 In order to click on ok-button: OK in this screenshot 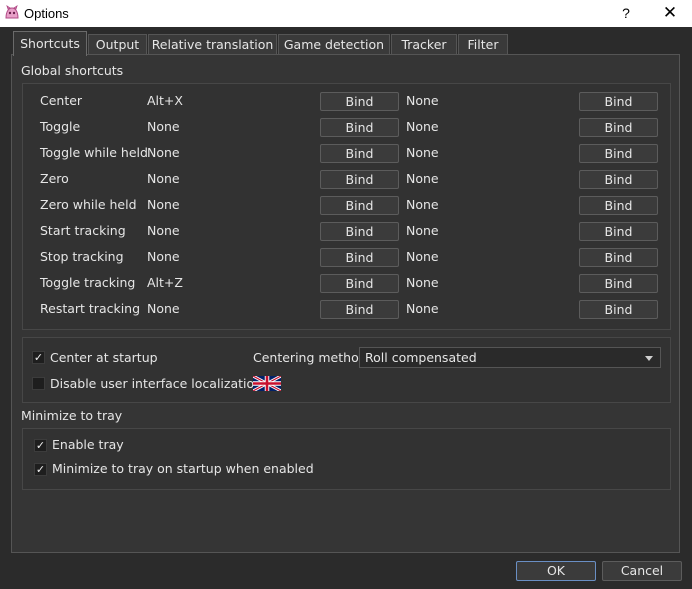, I will do `click(556, 571)`.